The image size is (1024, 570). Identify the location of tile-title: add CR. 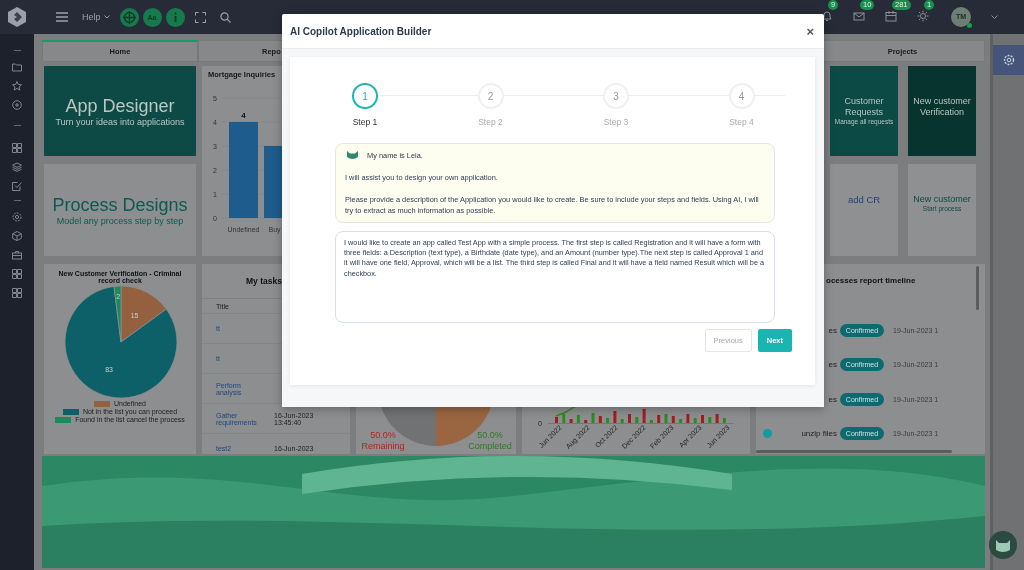
(864, 199).